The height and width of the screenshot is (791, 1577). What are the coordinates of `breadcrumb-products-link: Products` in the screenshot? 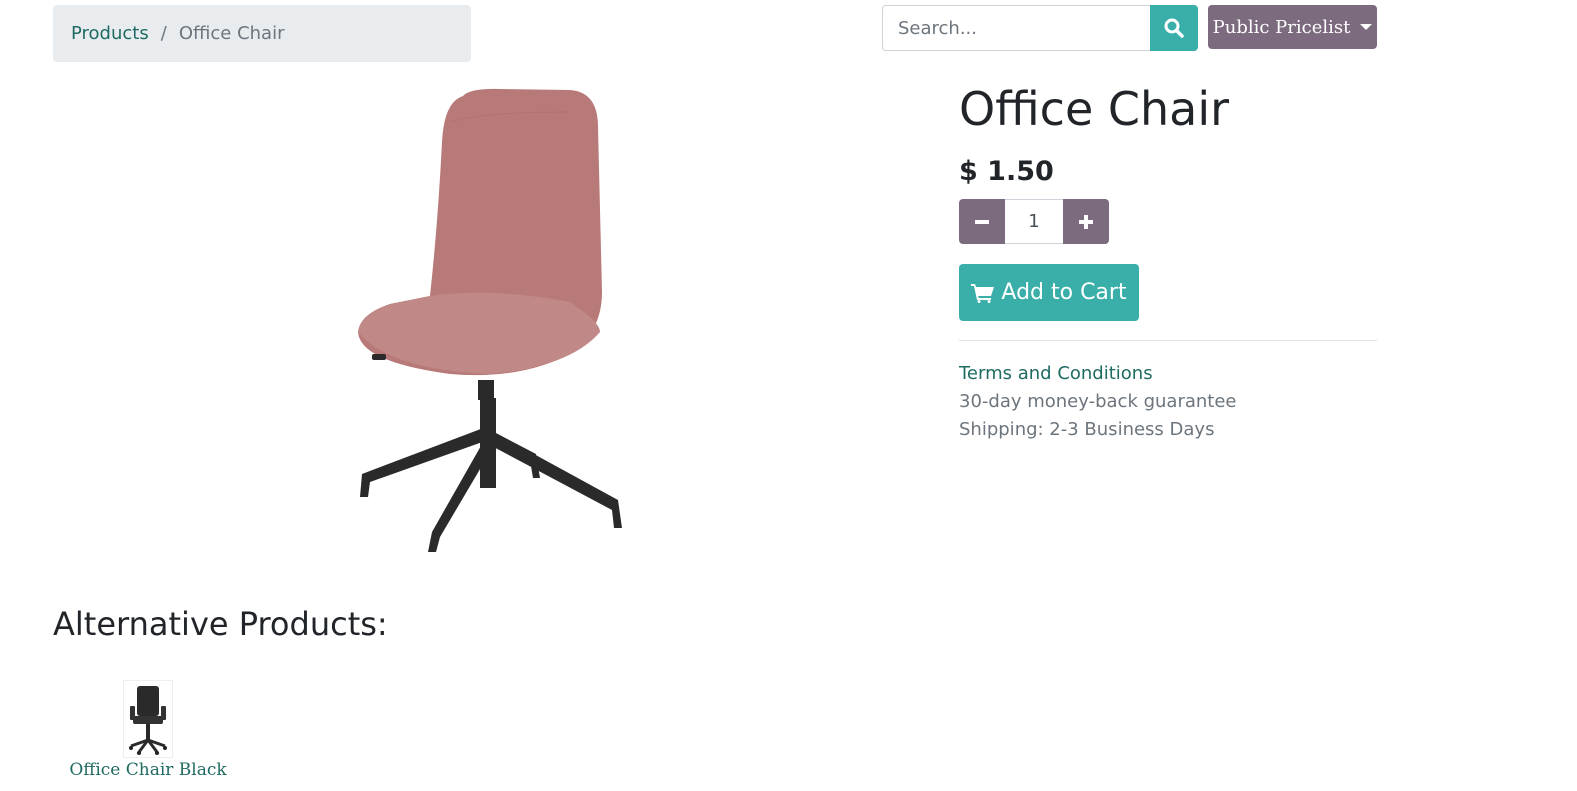 It's located at (110, 33).